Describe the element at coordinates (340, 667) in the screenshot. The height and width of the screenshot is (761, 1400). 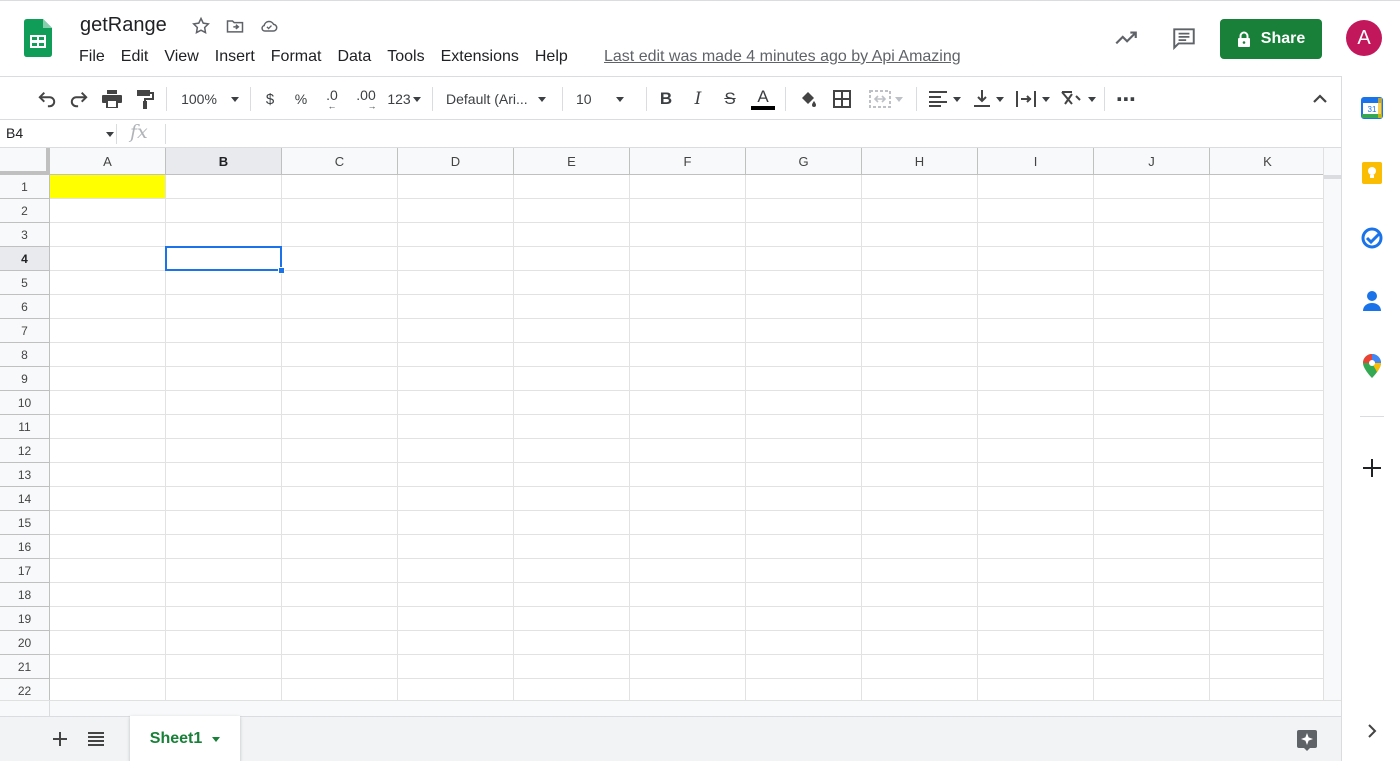
I see `cell-c21` at that location.